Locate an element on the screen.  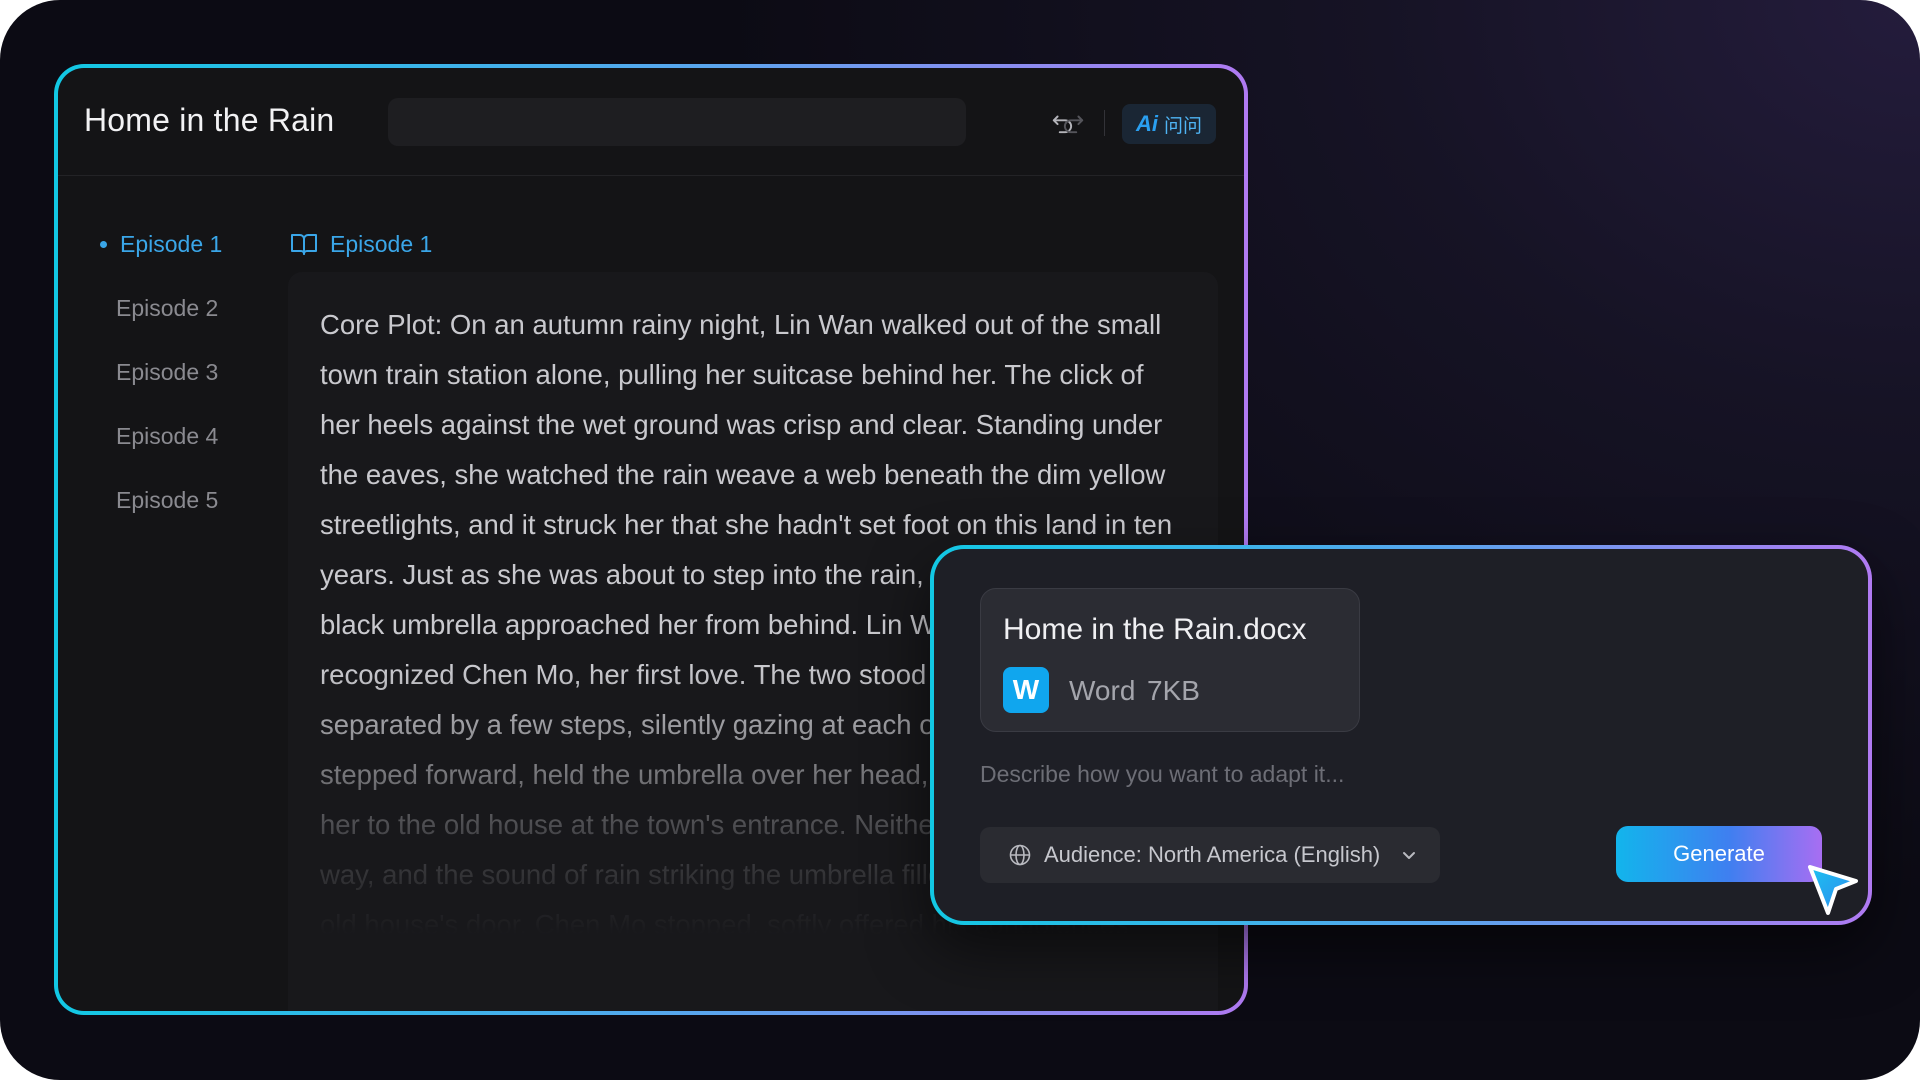
header-input is located at coordinates (677, 122).